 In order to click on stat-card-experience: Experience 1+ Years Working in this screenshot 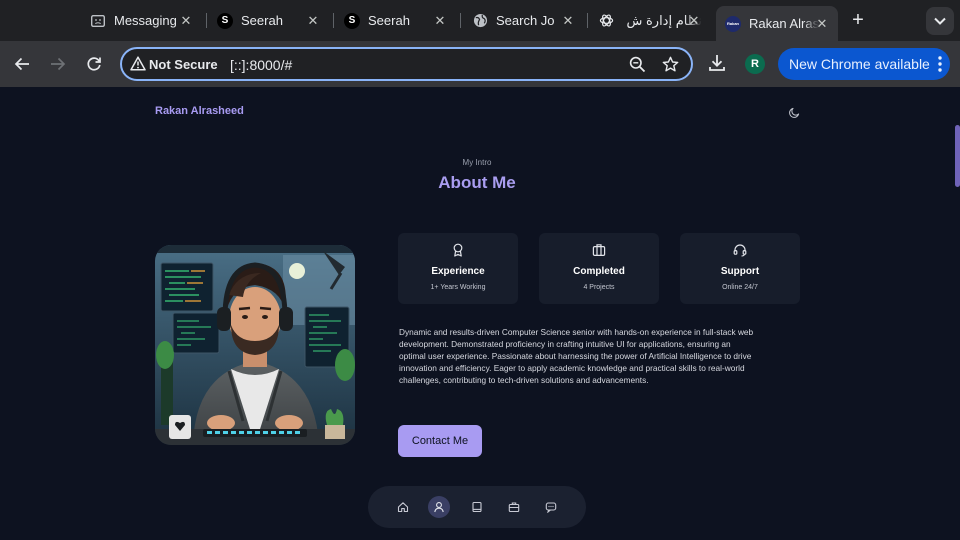, I will do `click(458, 268)`.